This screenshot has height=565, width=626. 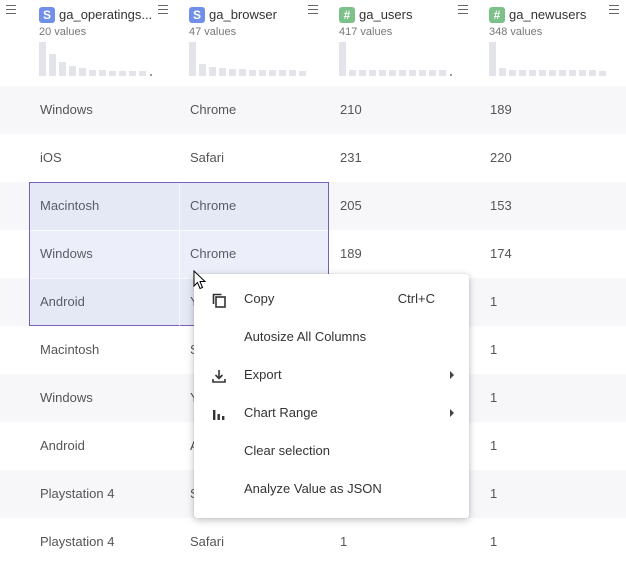 What do you see at coordinates (287, 450) in the screenshot?
I see `menu-item-label: Clear selection` at bounding box center [287, 450].